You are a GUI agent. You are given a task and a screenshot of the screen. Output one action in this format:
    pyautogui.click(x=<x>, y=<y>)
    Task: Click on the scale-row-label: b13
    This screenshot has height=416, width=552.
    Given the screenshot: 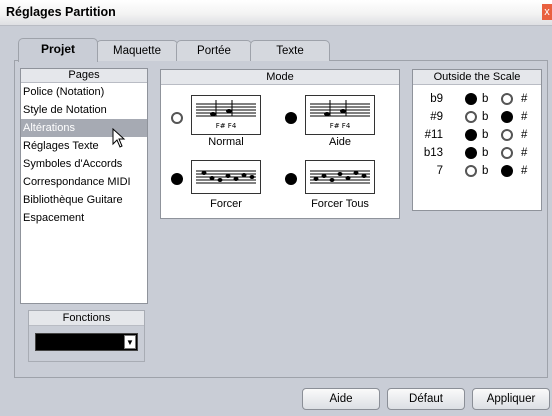 What is the action you would take?
    pyautogui.click(x=433, y=153)
    